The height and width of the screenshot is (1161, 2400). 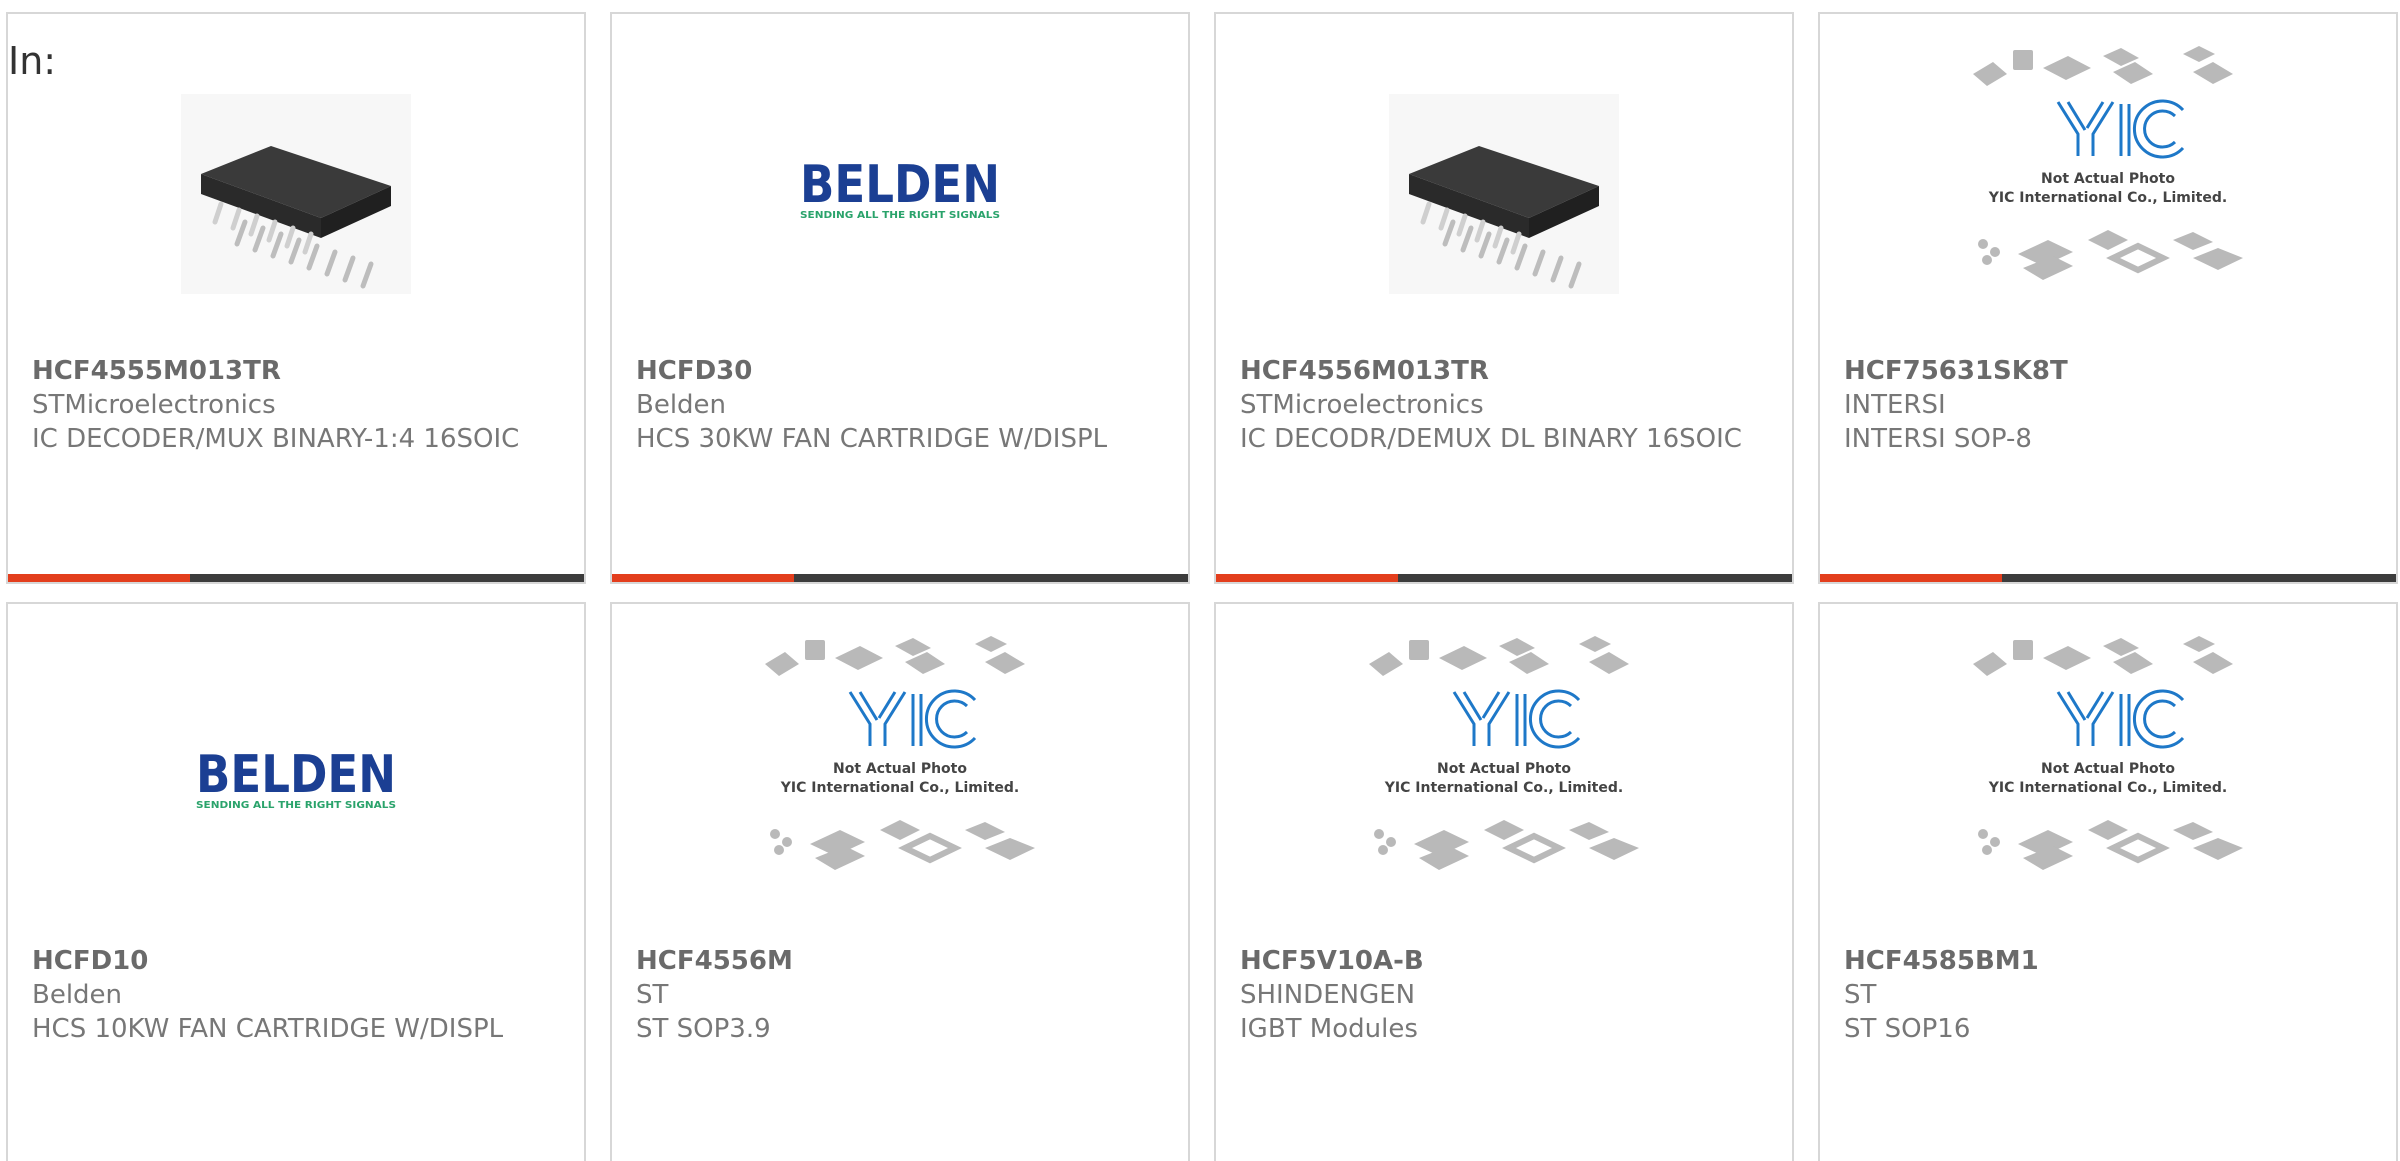 I want to click on product-info: HCF75631SK8T INTERSI INTERSI SOP-8, so click(x=2110, y=405).